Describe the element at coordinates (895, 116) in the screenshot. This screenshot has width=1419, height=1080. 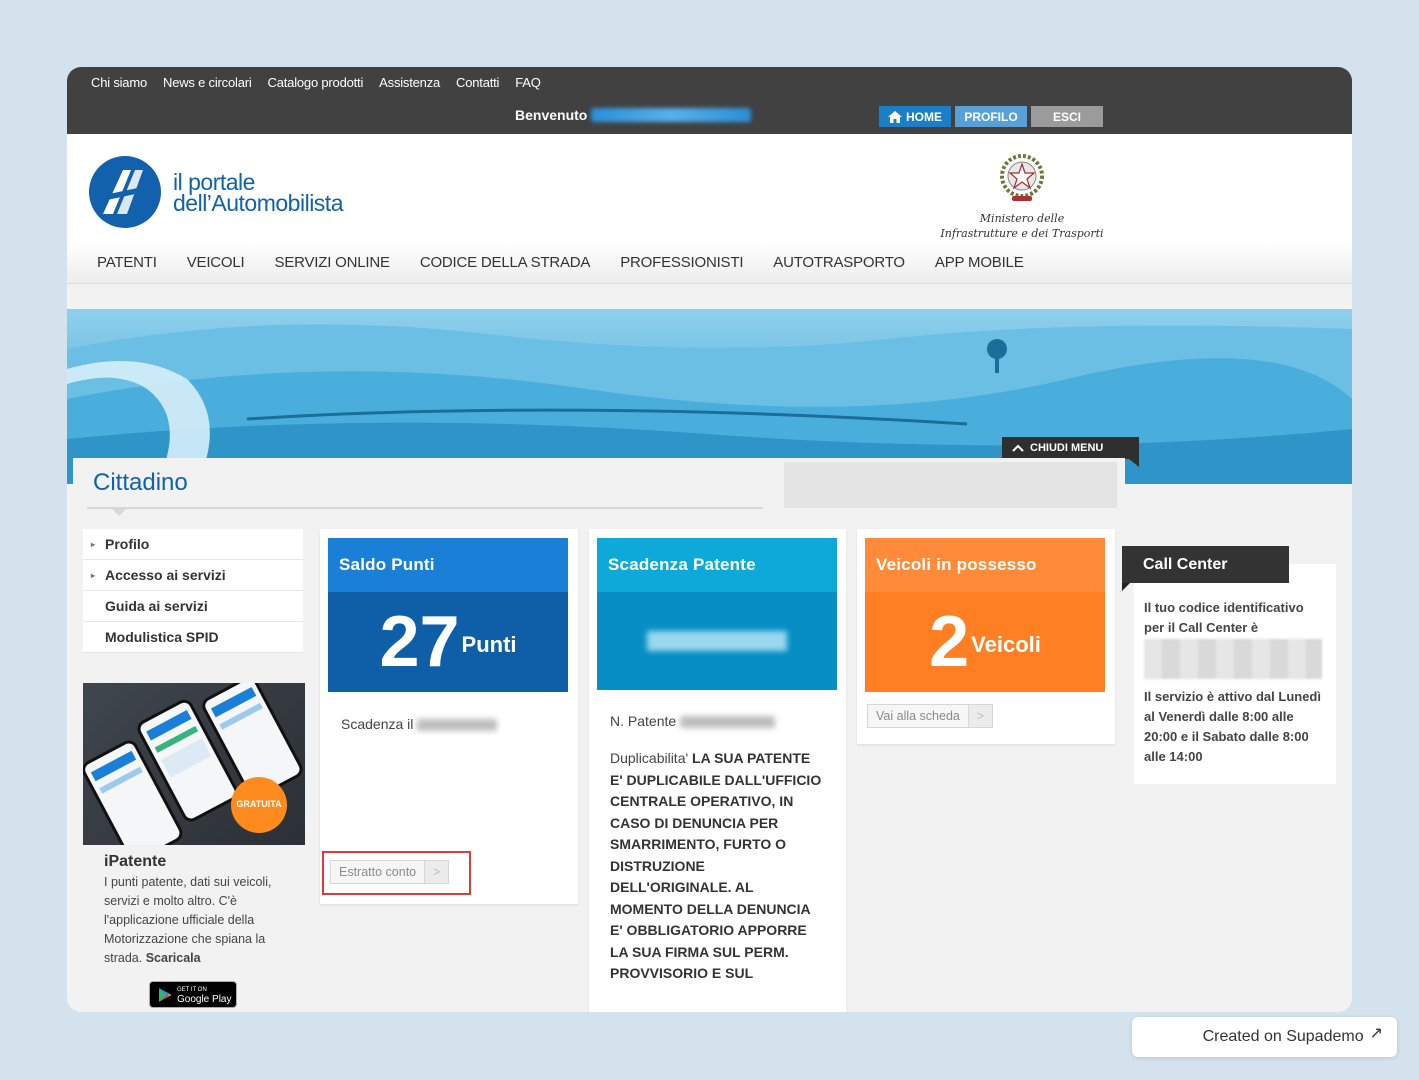
I see `home-icon` at that location.